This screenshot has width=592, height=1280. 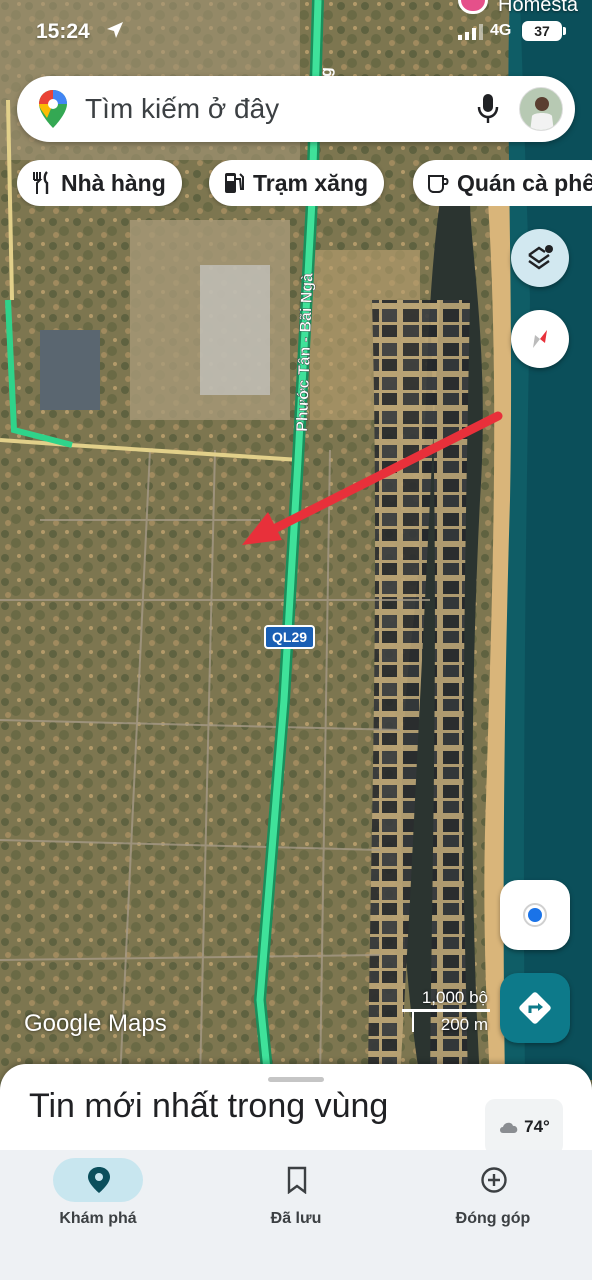 What do you see at coordinates (438, 184) in the screenshot?
I see `coffee-icon` at bounding box center [438, 184].